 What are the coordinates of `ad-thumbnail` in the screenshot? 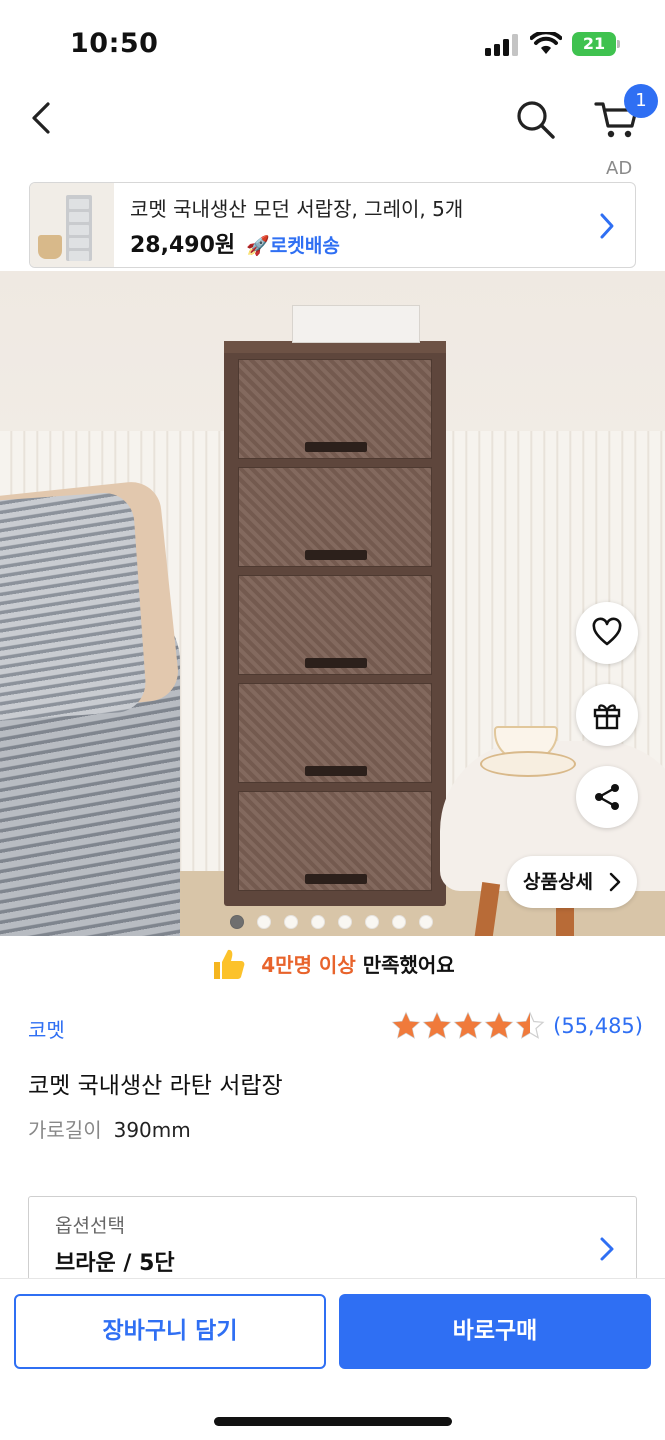 It's located at (72, 225).